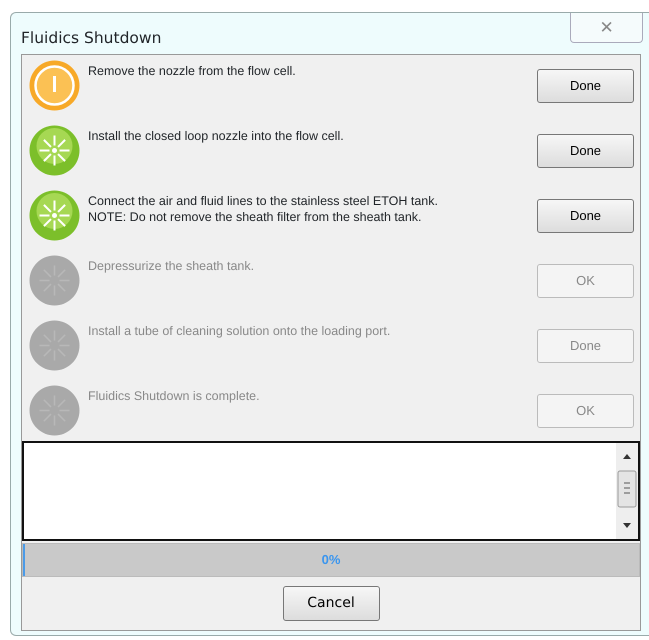 The height and width of the screenshot is (640, 649). Describe the element at coordinates (171, 266) in the screenshot. I see `step-instruction: Depressurize the sheath tank.` at that location.